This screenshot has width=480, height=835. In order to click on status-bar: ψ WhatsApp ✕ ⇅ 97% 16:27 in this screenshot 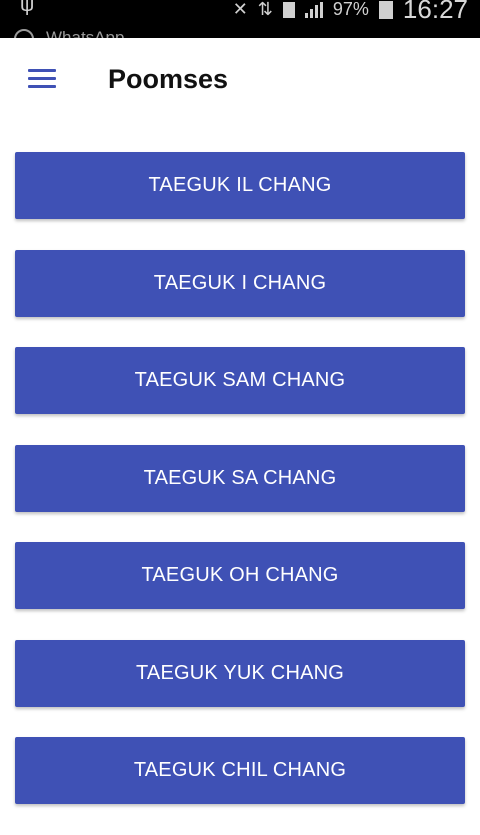, I will do `click(240, 19)`.